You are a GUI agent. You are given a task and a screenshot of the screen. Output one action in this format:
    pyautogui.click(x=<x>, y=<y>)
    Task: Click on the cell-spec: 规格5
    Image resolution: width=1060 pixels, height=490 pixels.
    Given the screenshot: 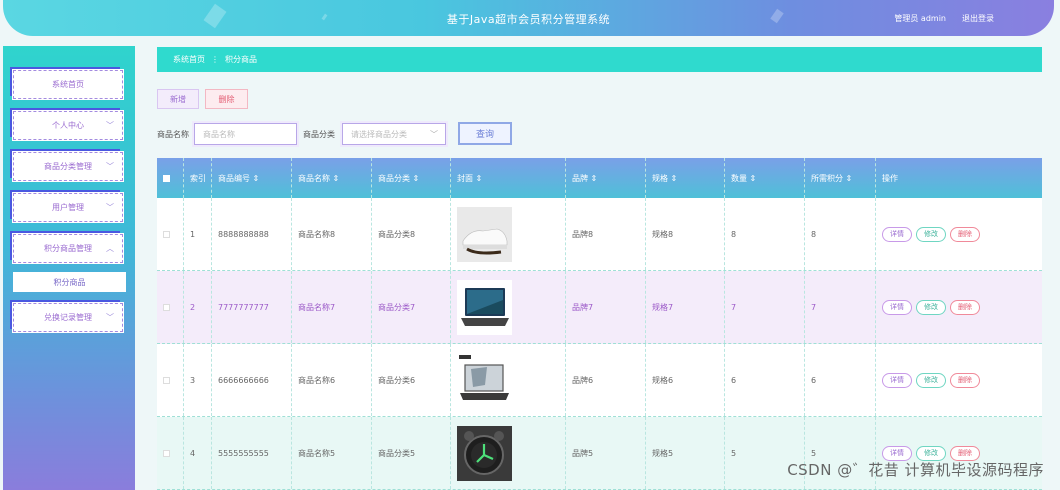 What is the action you would take?
    pyautogui.click(x=685, y=453)
    